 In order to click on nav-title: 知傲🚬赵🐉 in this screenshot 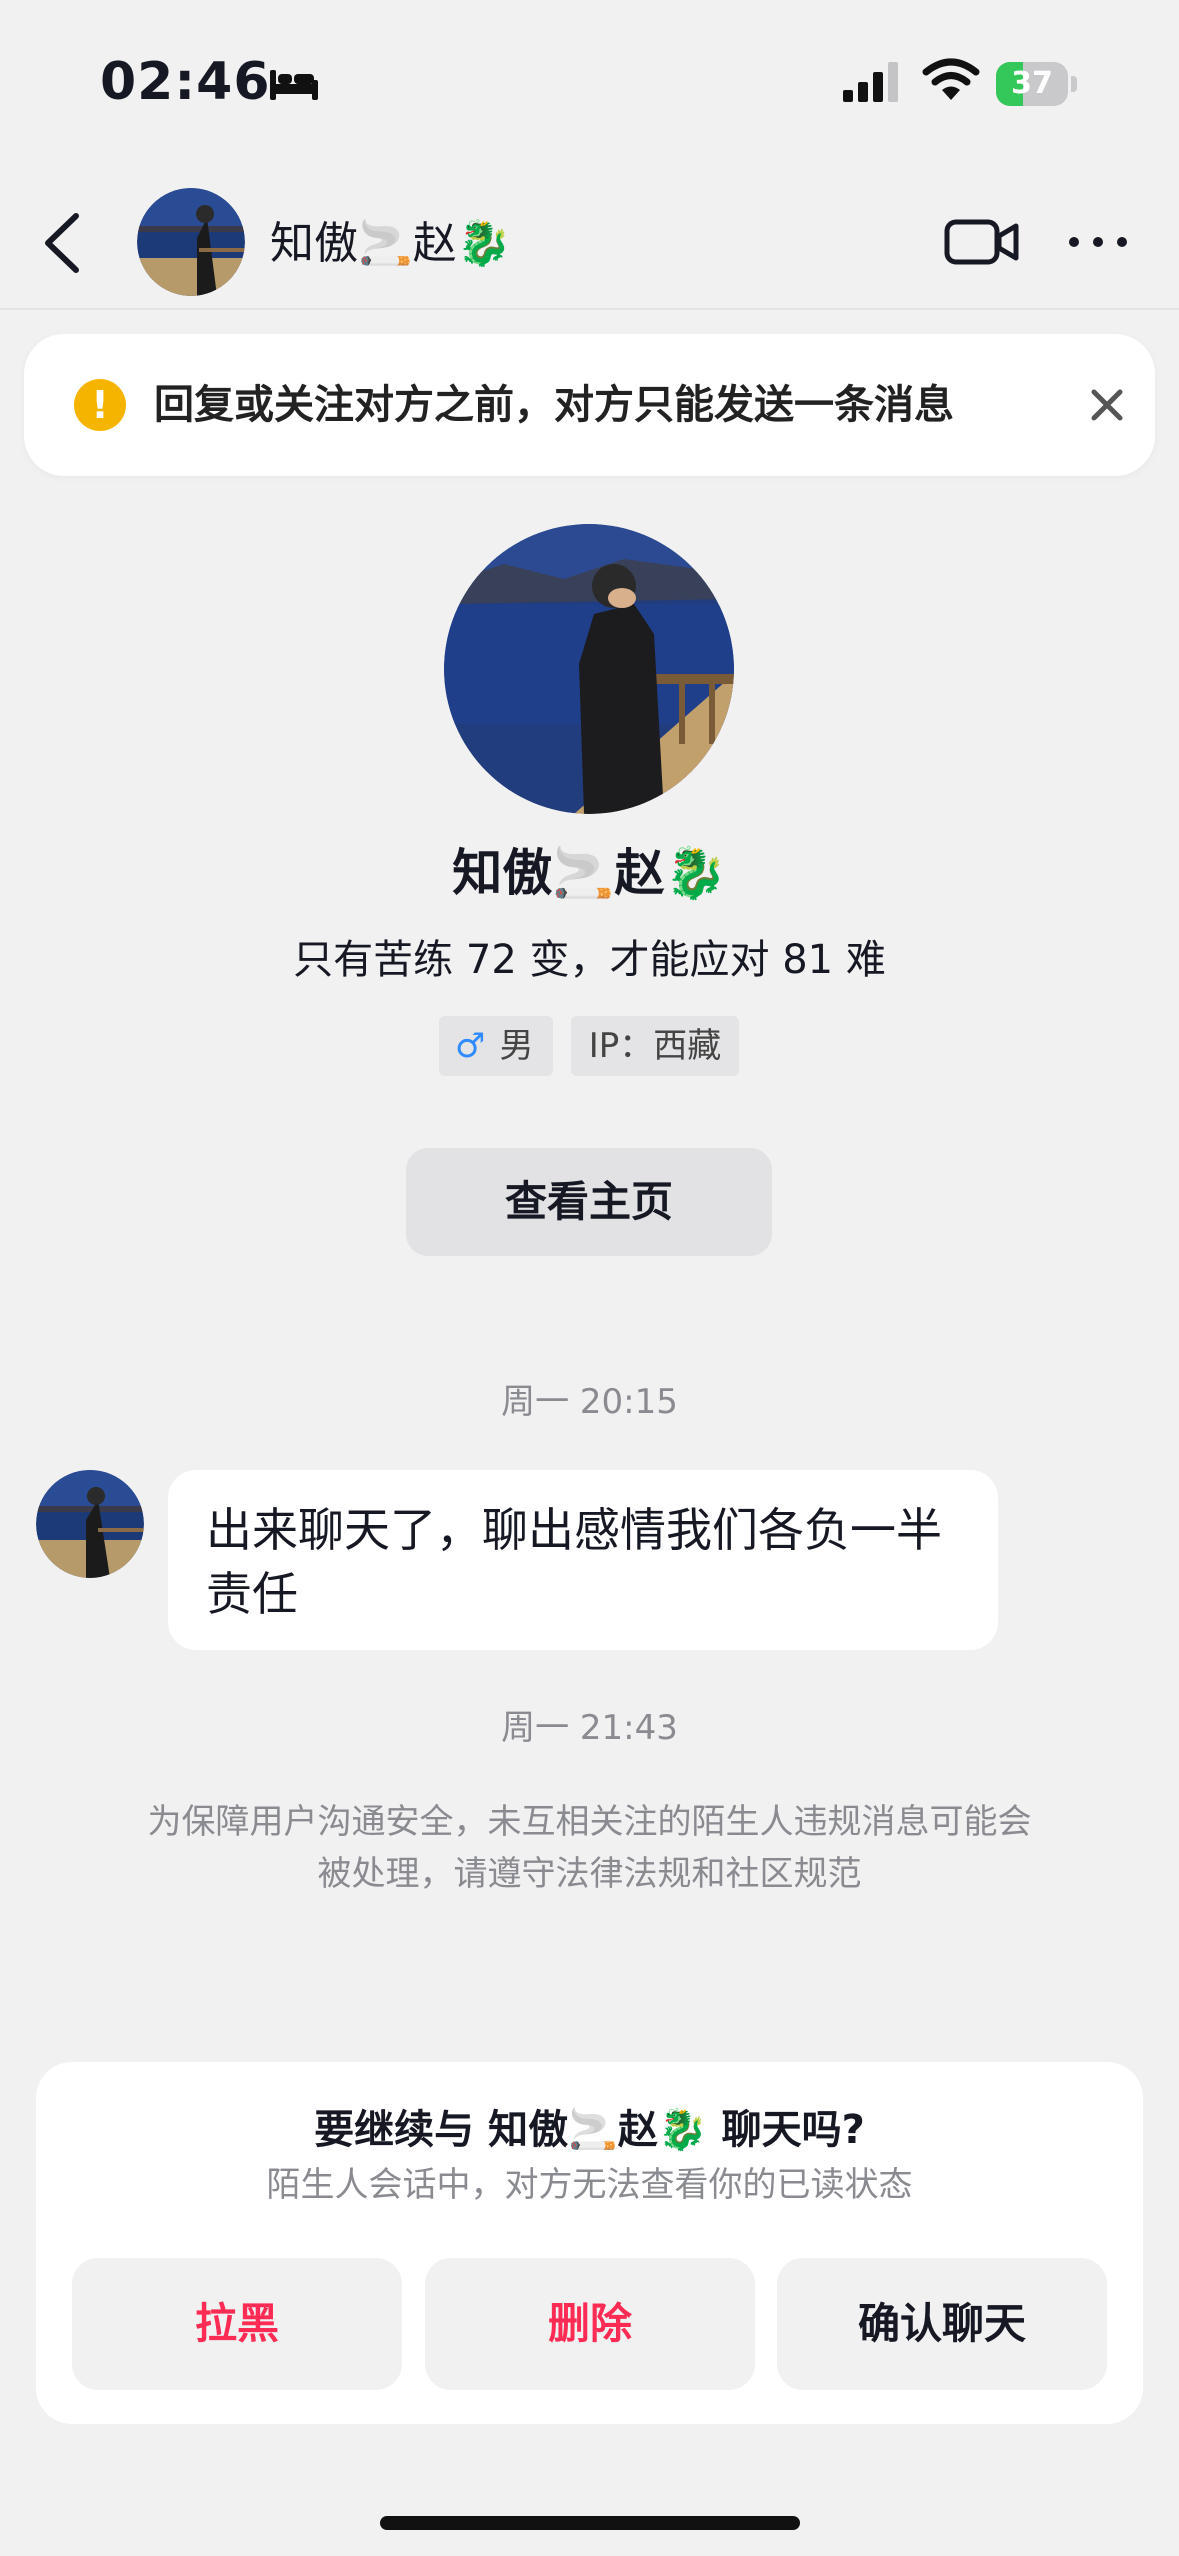, I will do `click(391, 243)`.